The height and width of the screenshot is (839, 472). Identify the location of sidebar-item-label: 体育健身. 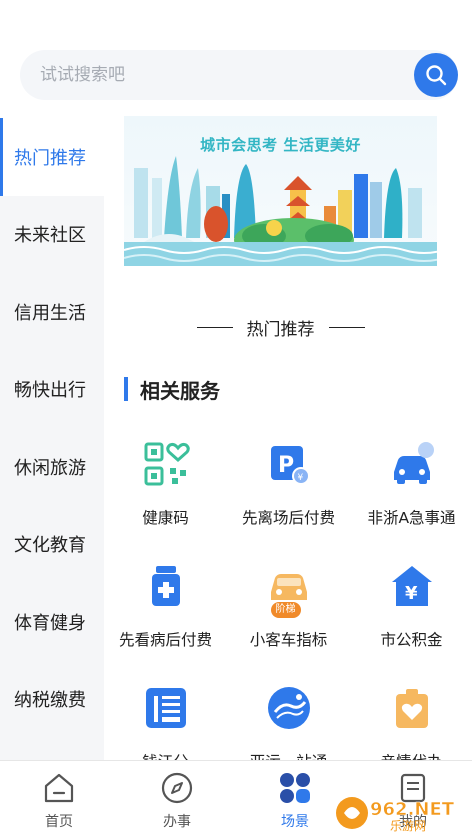
(50, 623).